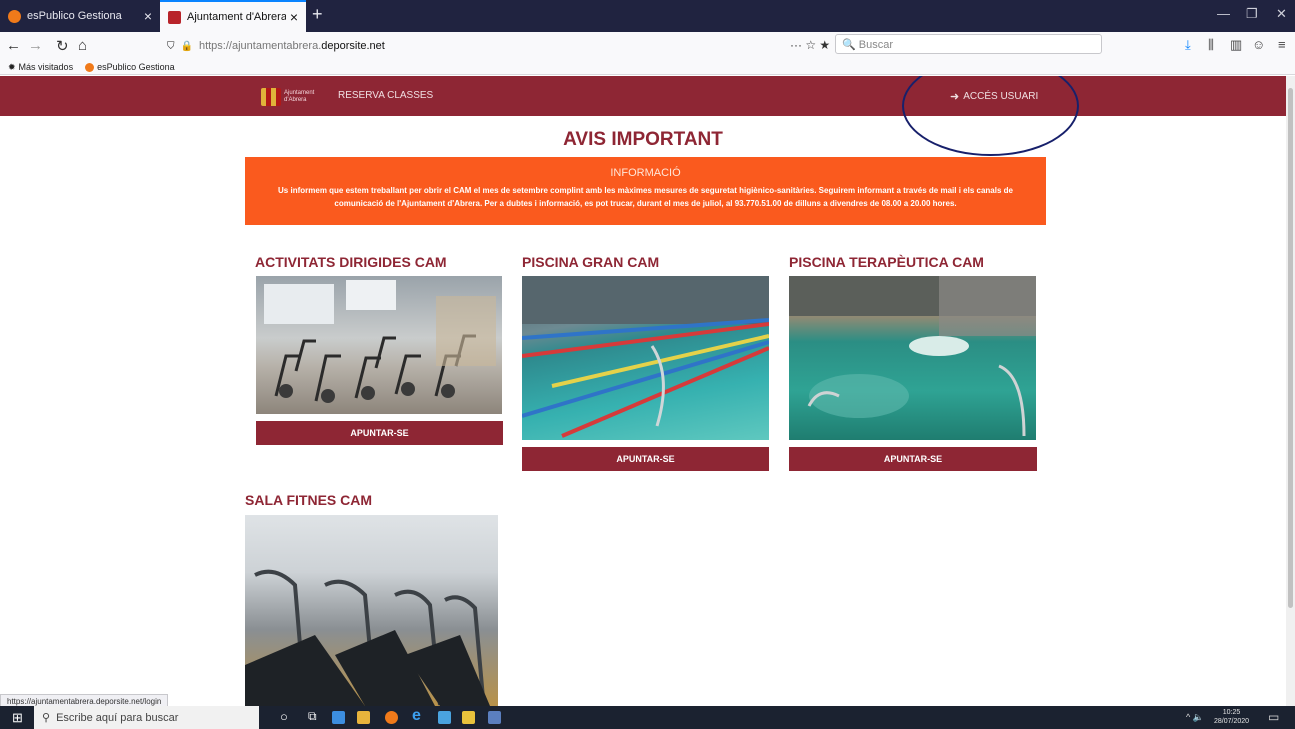 The image size is (1295, 729). What do you see at coordinates (236, 17) in the screenshot?
I see `tab-title: Ajuntament d'Abrera - Deporsi` at bounding box center [236, 17].